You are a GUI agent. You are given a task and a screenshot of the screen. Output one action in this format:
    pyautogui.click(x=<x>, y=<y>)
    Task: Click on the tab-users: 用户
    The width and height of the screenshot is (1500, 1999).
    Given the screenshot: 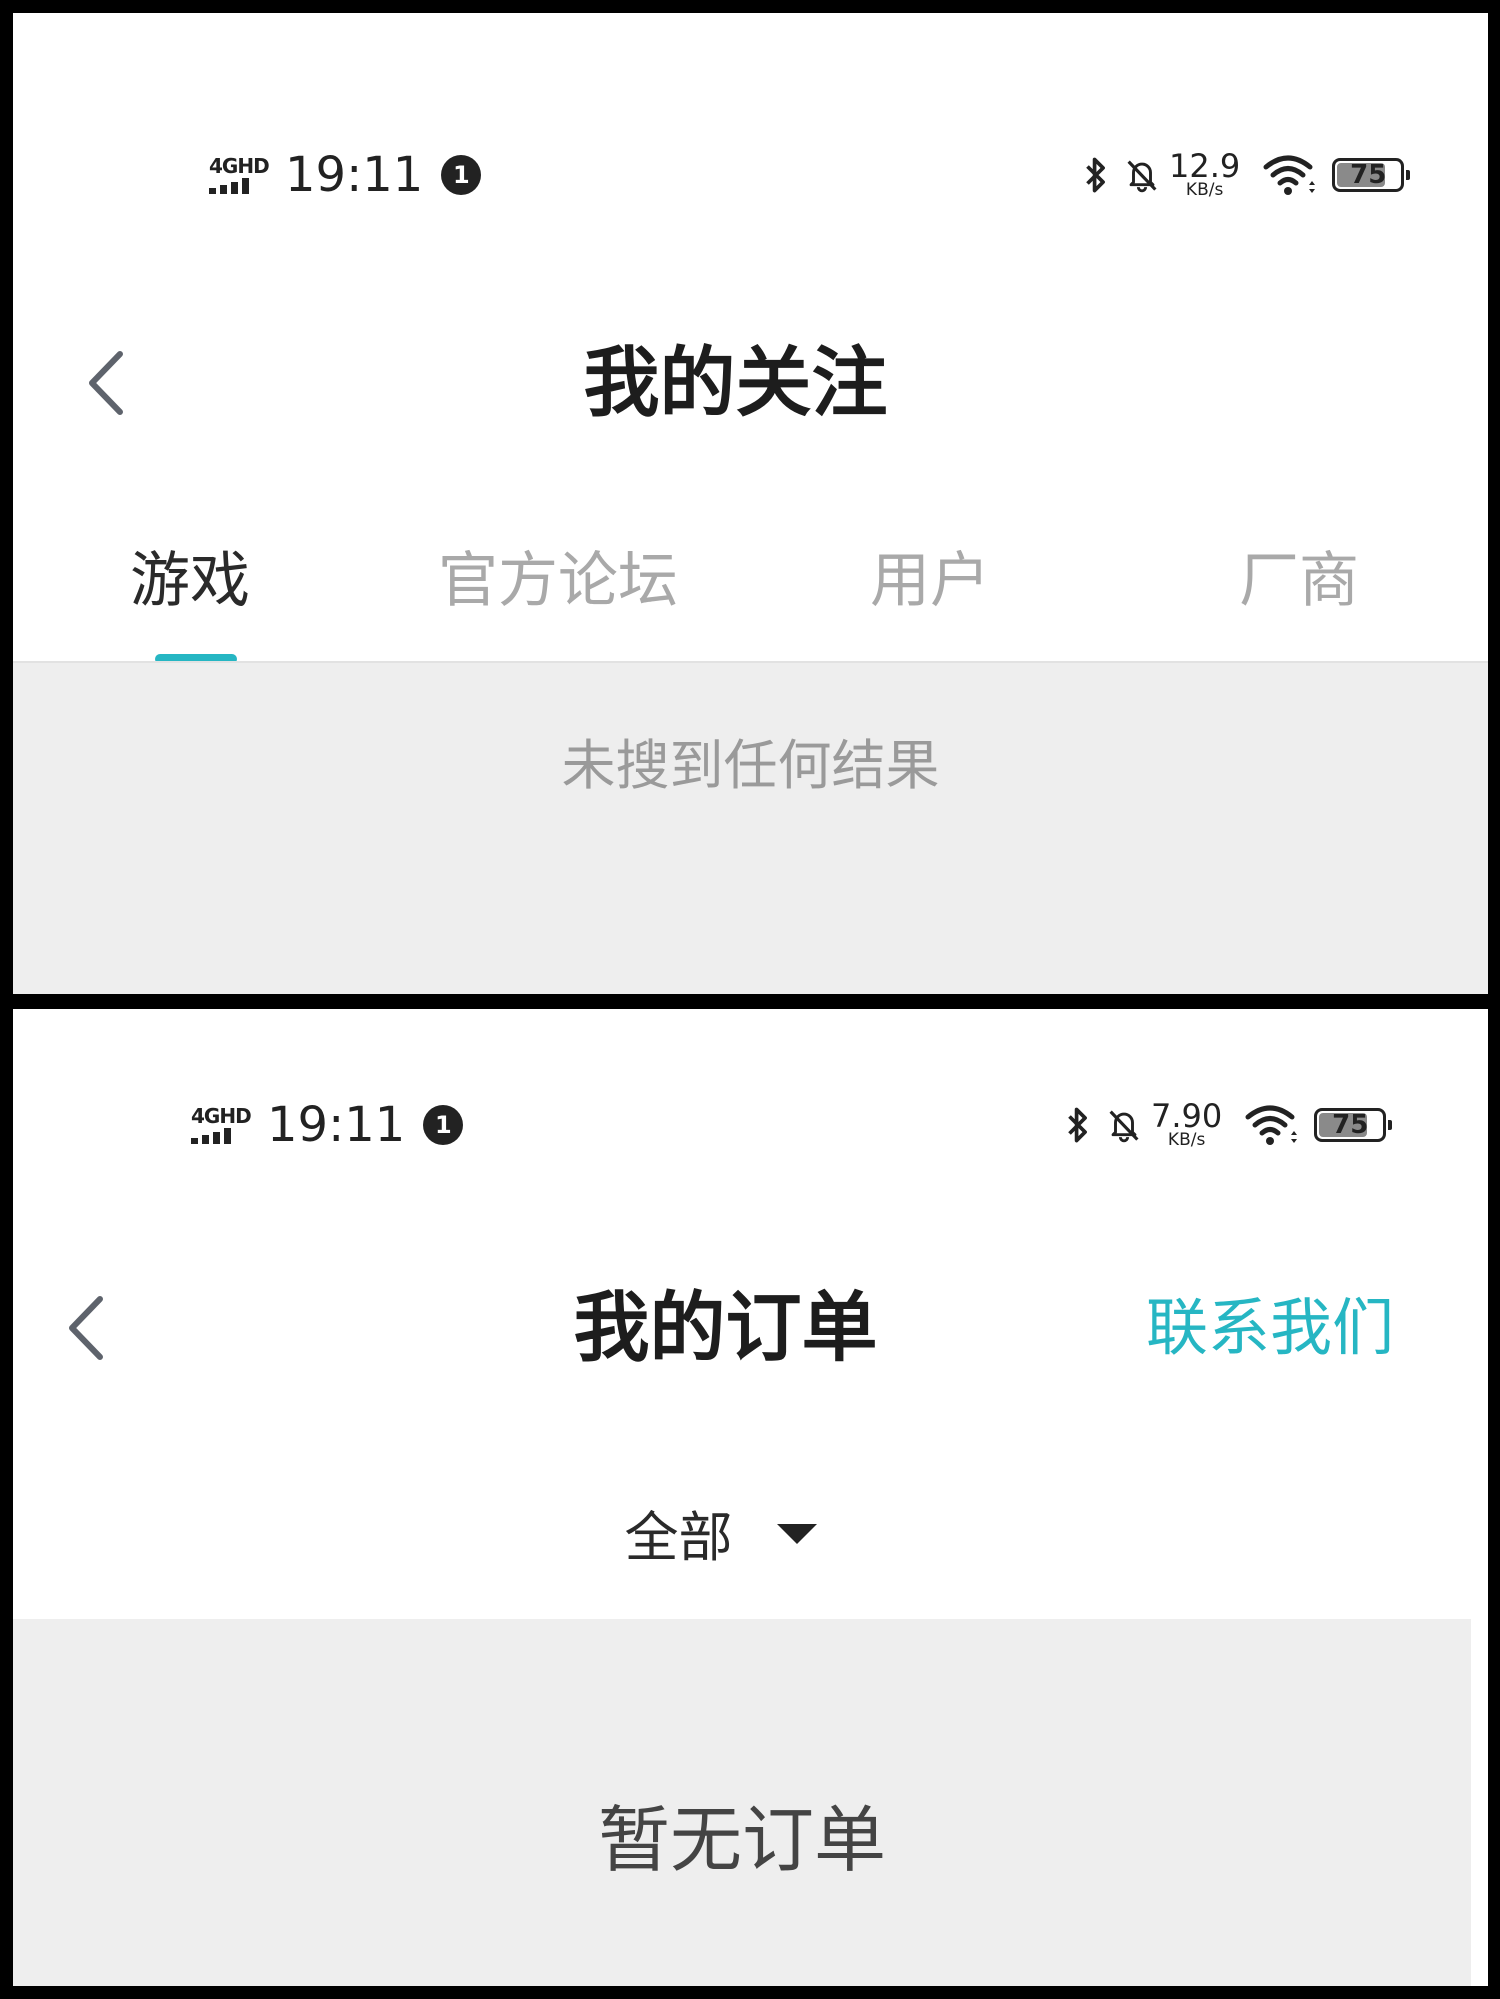 What is the action you would take?
    pyautogui.click(x=930, y=581)
    